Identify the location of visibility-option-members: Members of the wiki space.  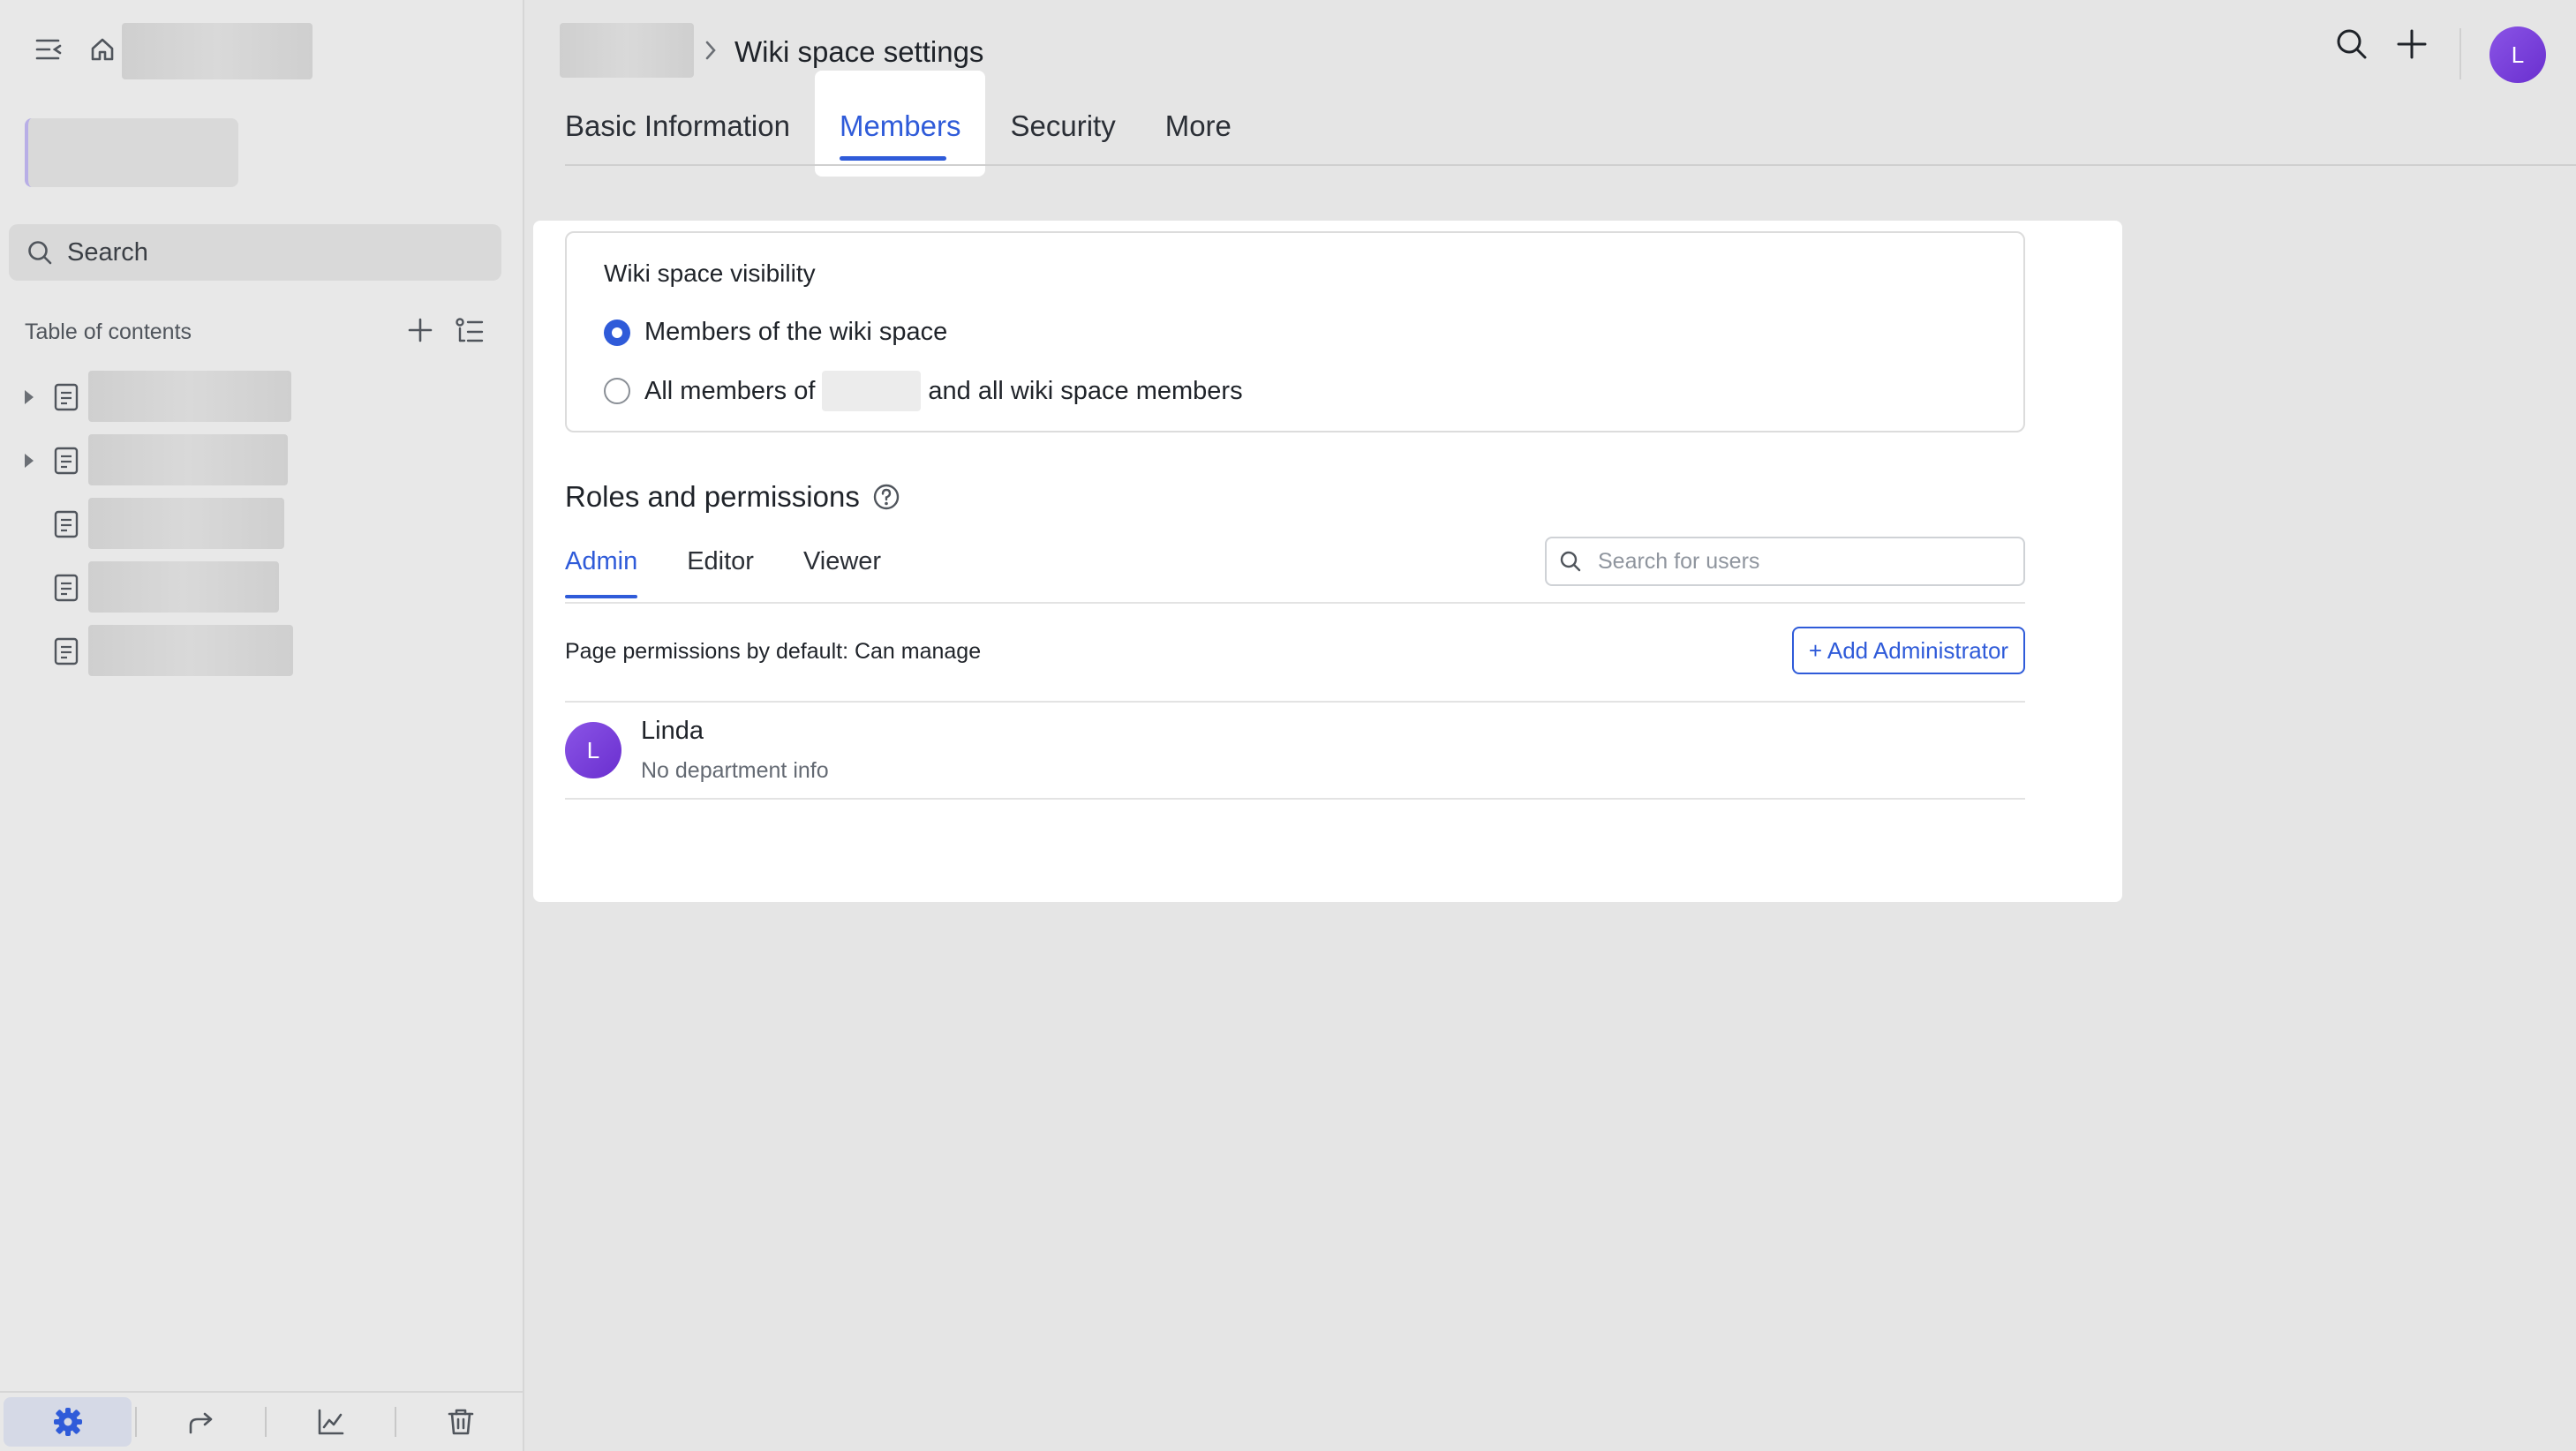
(776, 332).